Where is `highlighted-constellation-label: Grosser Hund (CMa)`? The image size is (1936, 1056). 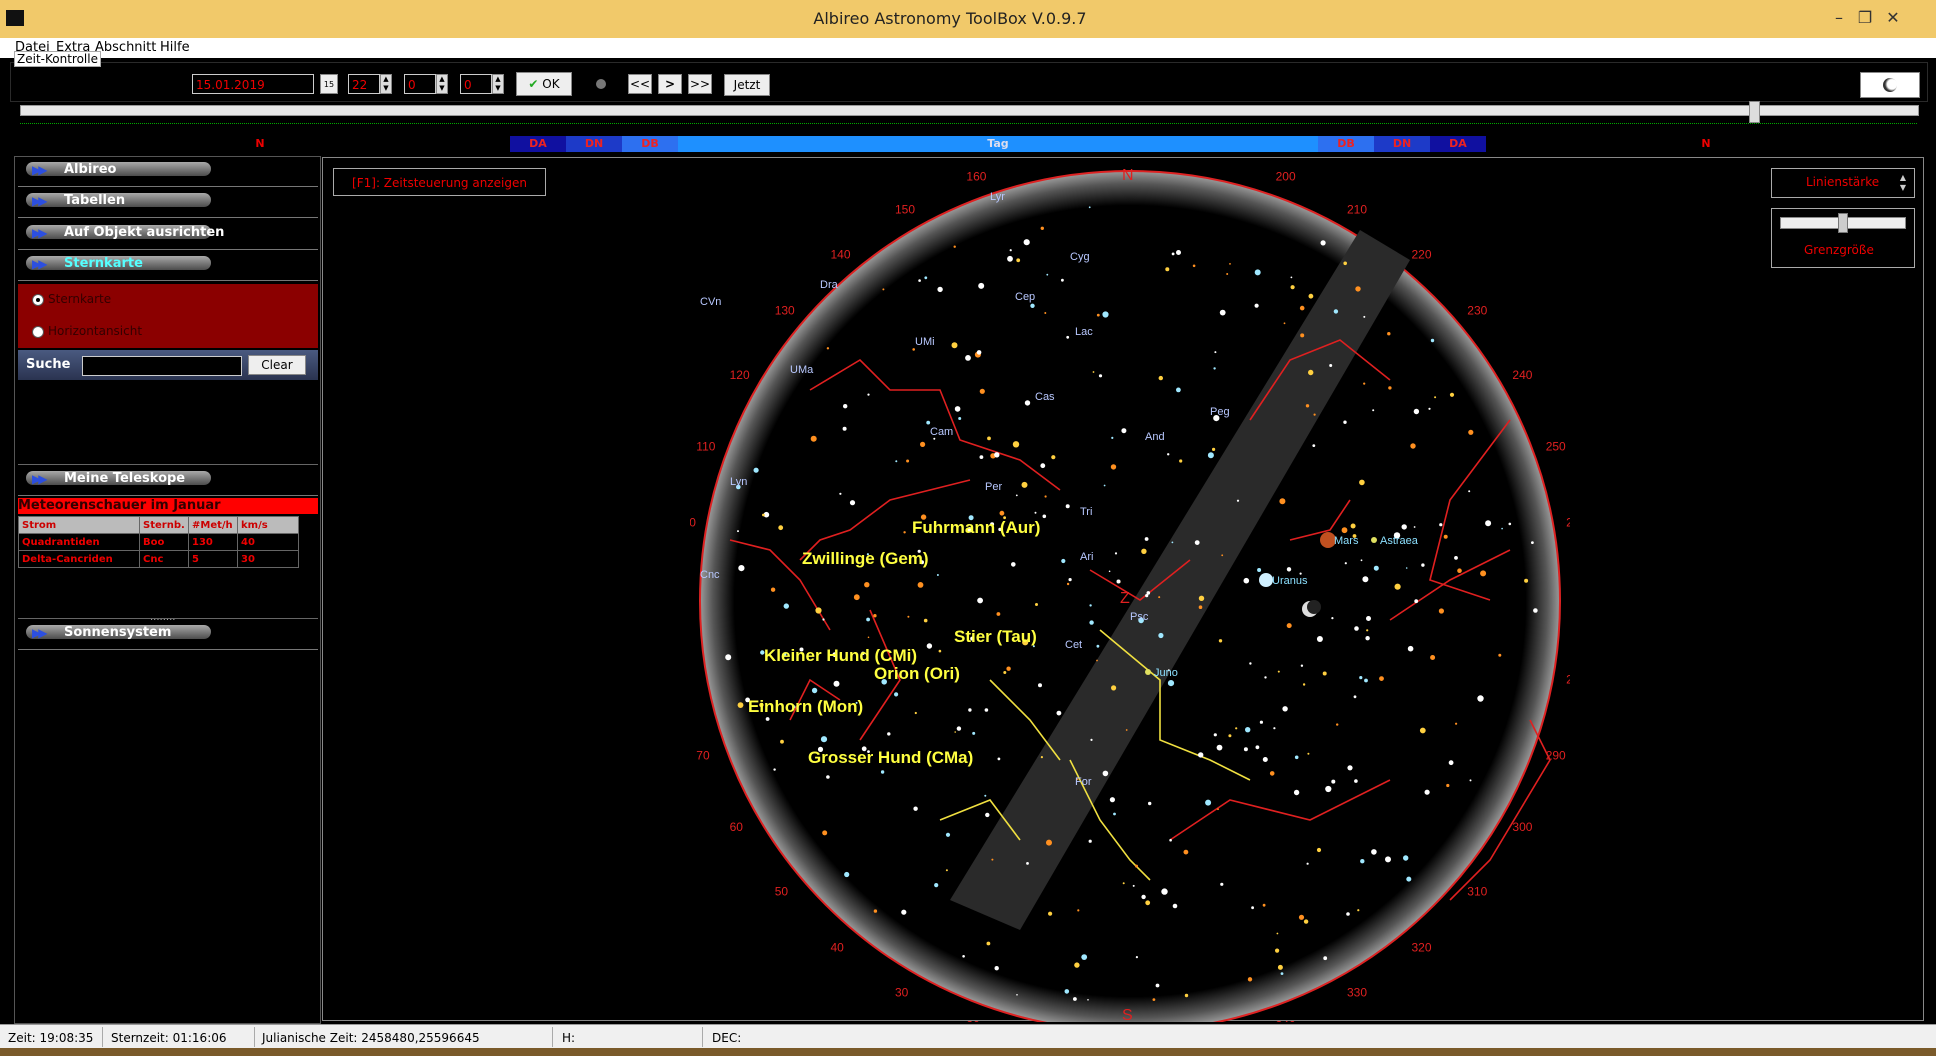
highlighted-constellation-label: Grosser Hund (CMa) is located at coordinates (890, 757).